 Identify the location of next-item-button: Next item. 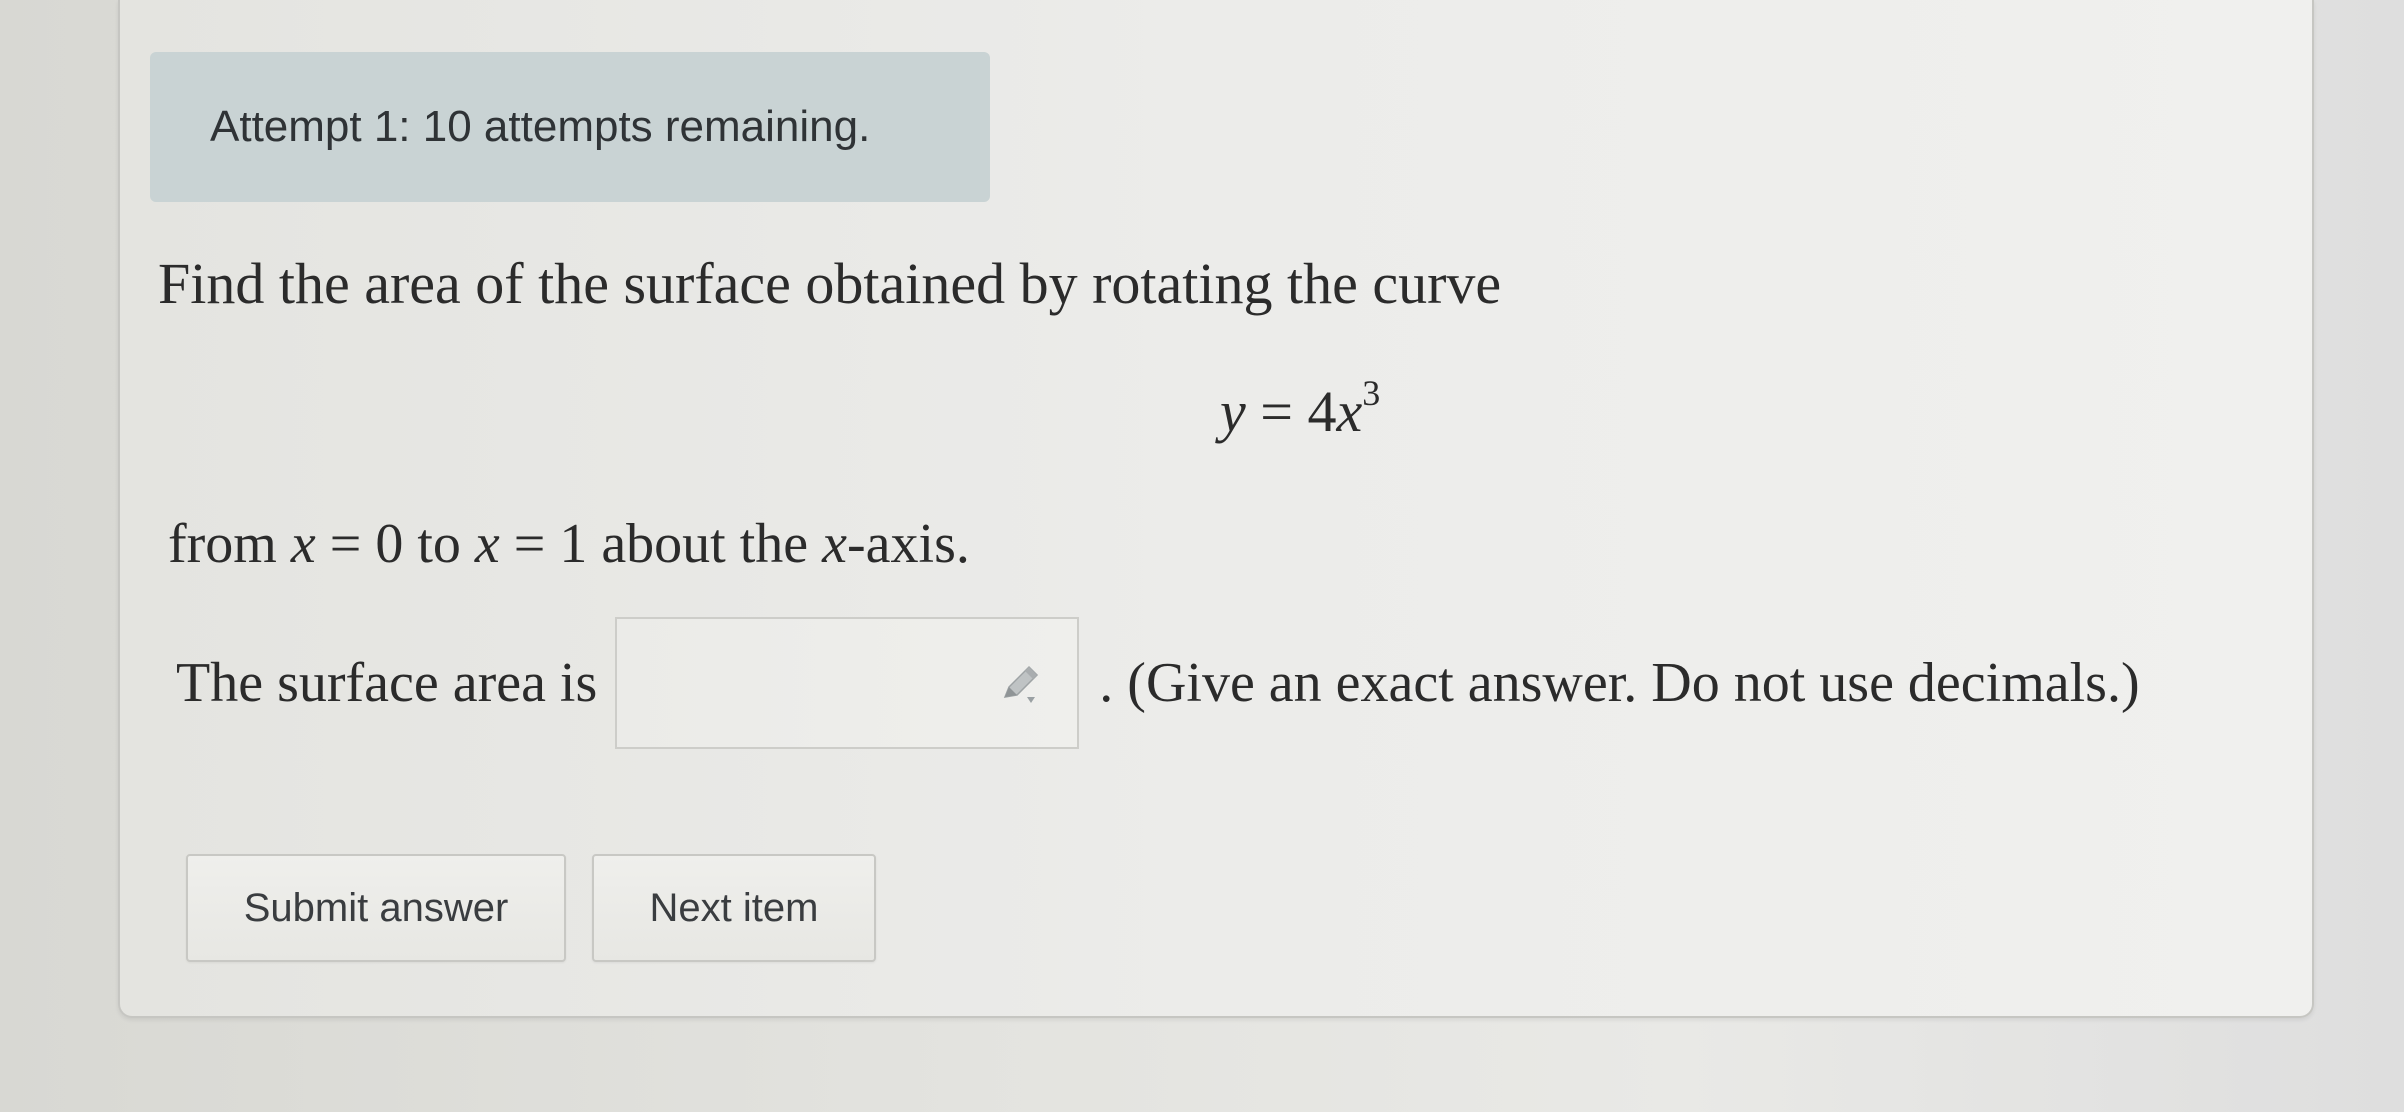
(734, 908).